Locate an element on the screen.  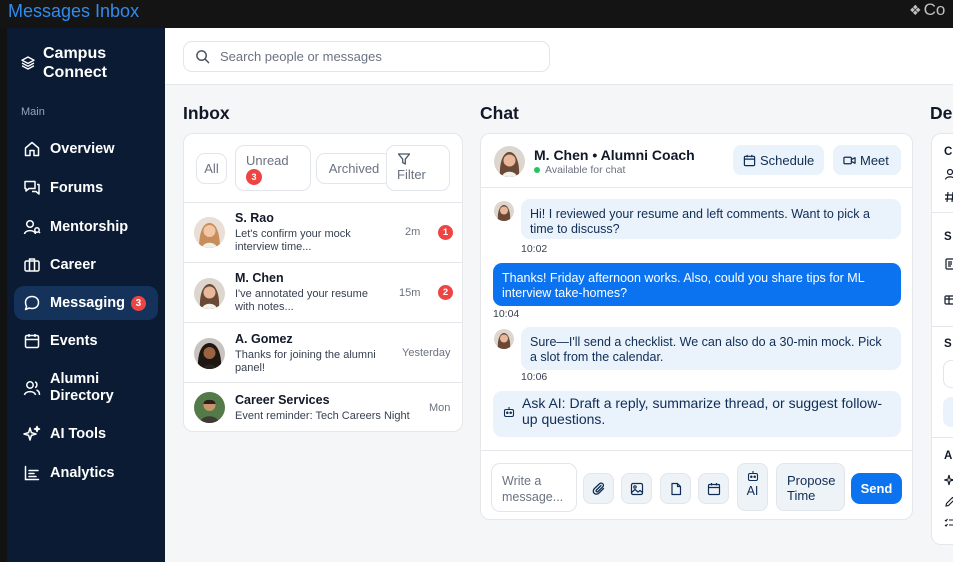
sidebar-item-alumni-directory: Alumni Directory is located at coordinates (86, 388).